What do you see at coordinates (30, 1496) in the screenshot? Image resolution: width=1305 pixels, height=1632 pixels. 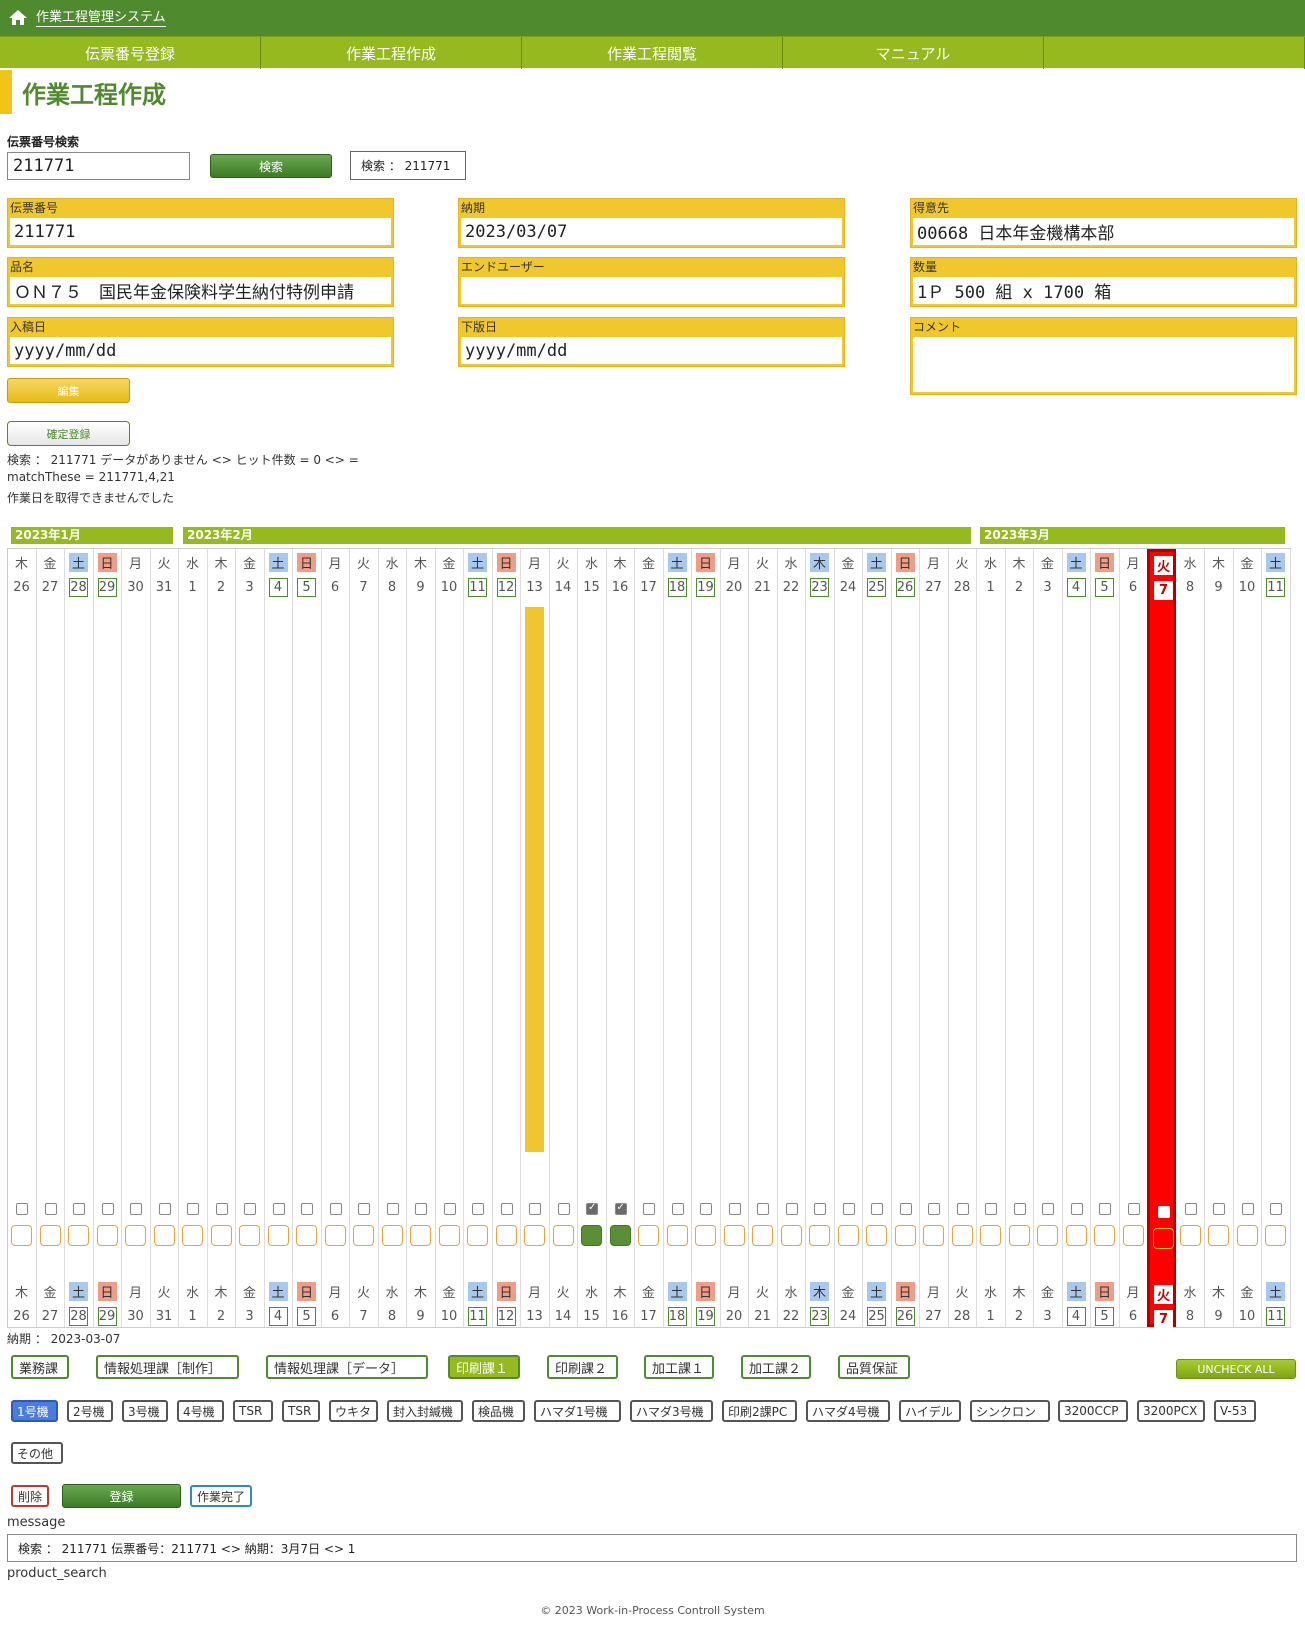 I see `delete-button: 削除` at bounding box center [30, 1496].